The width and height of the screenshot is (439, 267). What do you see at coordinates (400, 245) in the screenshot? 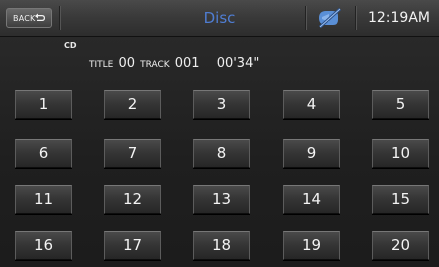
I see `track-key-20: 20` at bounding box center [400, 245].